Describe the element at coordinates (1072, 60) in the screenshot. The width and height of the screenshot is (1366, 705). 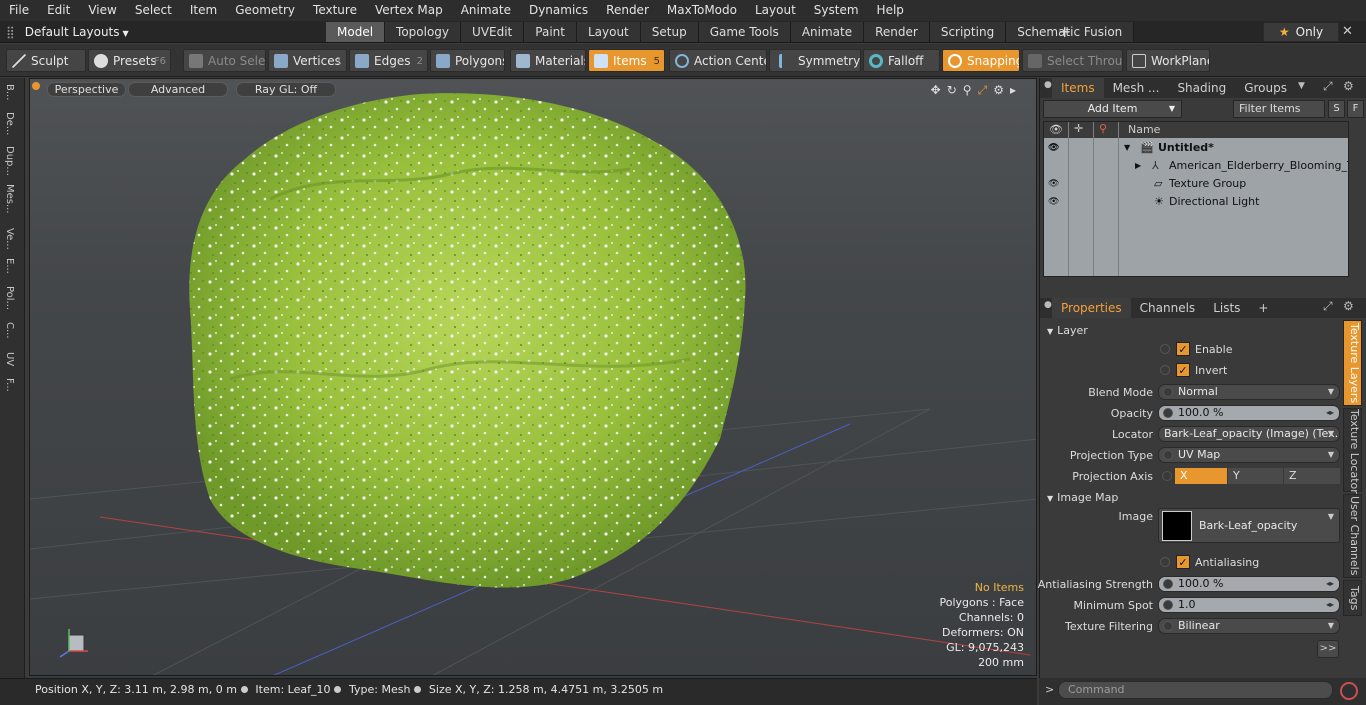
I see `select-through-button: Select Through` at that location.